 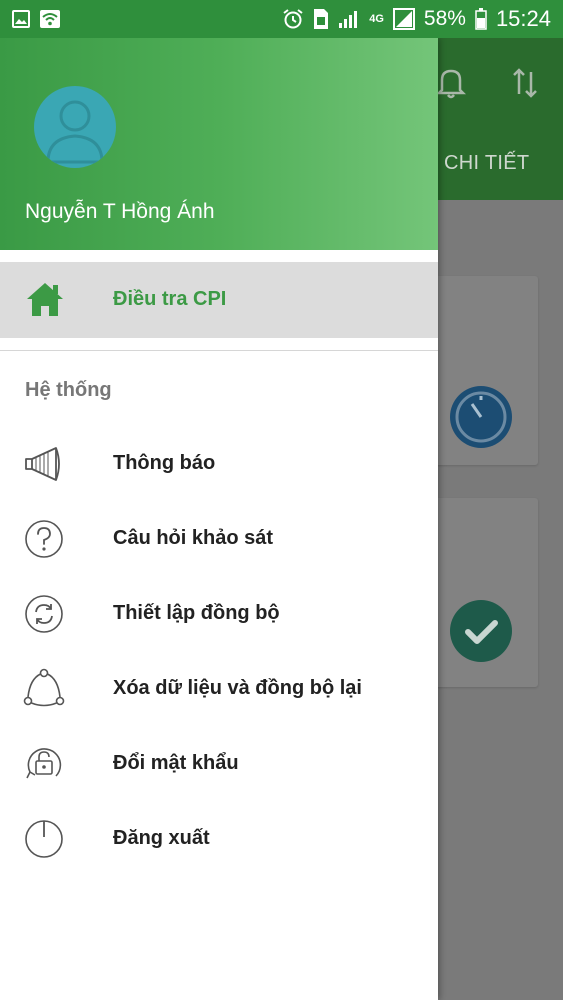 What do you see at coordinates (176, 763) in the screenshot?
I see `menu-item-label: Đổi mật khẩu` at bounding box center [176, 763].